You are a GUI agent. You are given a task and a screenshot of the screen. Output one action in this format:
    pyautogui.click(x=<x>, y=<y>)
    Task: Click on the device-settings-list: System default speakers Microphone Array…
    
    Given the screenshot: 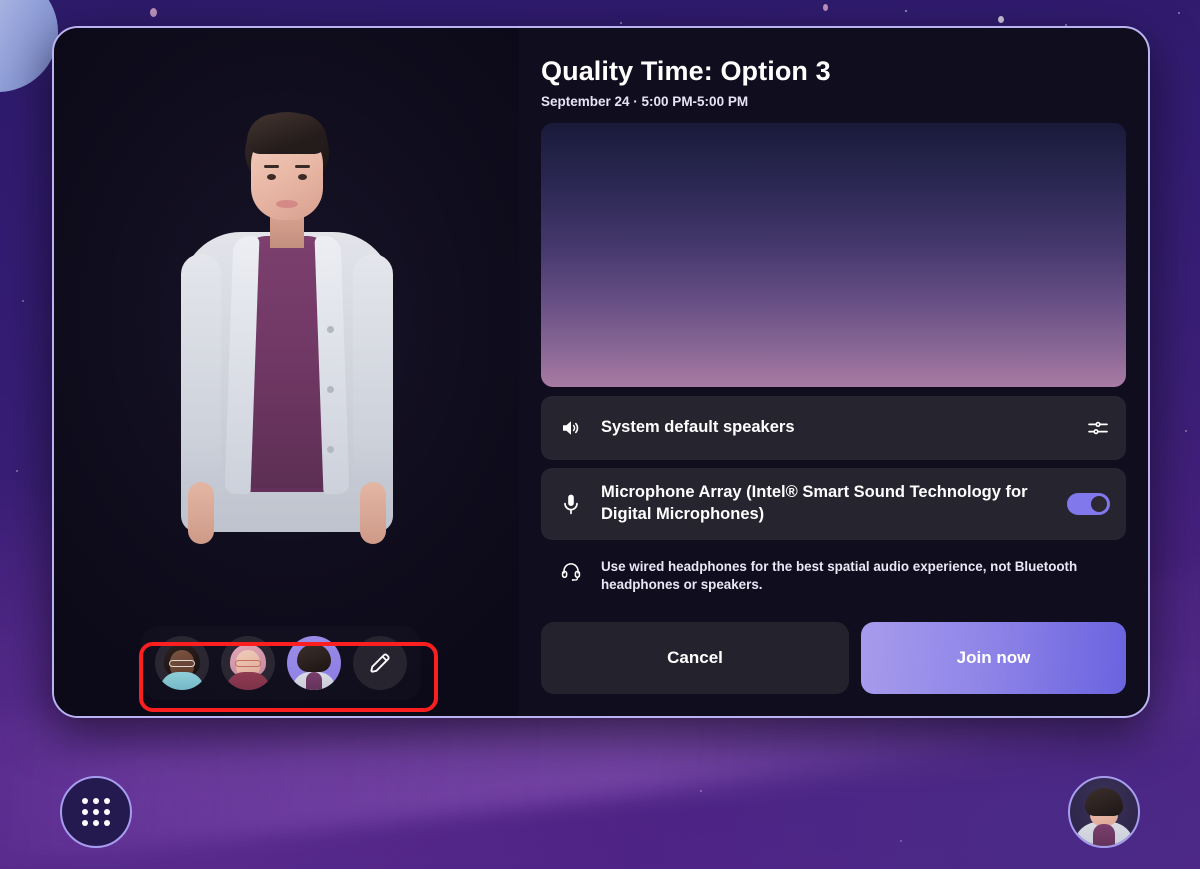 What is the action you would take?
    pyautogui.click(x=833, y=499)
    